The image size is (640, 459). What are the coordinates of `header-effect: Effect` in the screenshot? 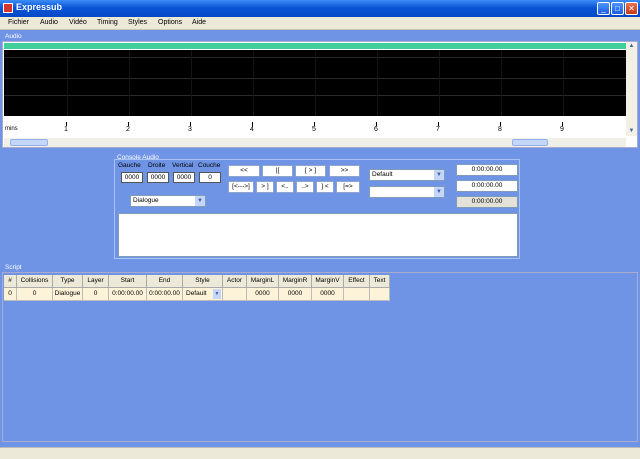 It's located at (357, 281).